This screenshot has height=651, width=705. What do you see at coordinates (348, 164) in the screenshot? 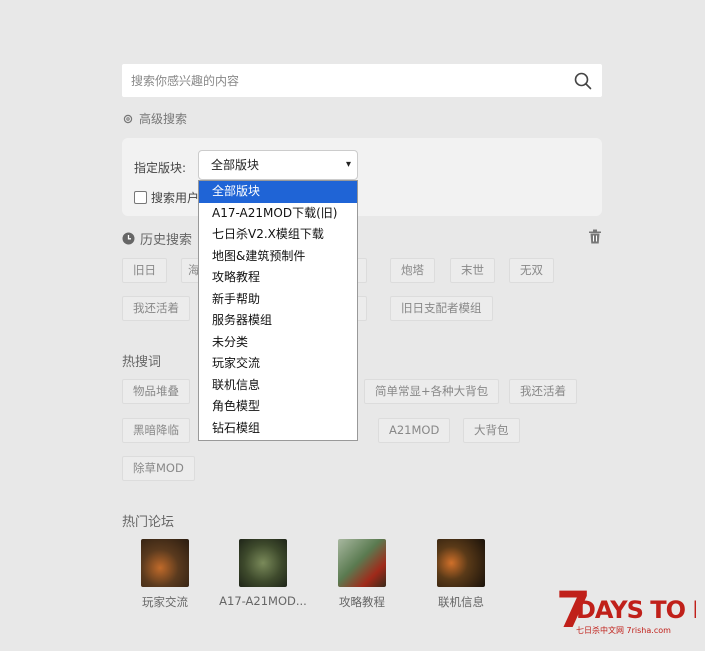
I see `chevron-down-icon: ▾` at bounding box center [348, 164].